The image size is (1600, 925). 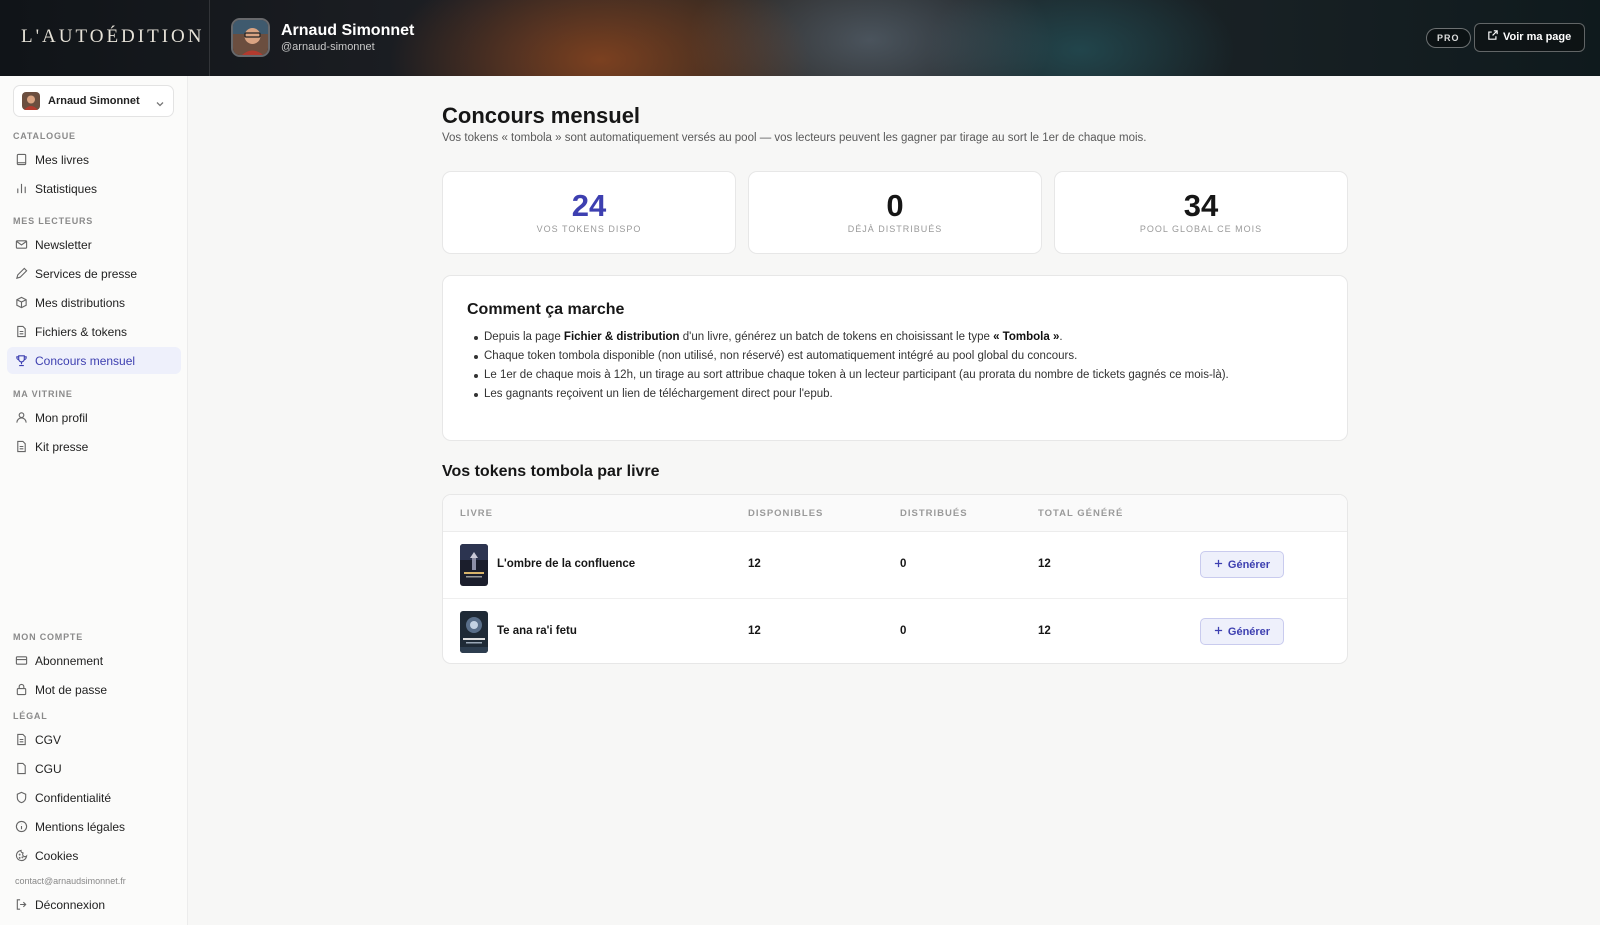 I want to click on stat-card-tokens-dispo: 24 VOS TOKENS DISPO, so click(x=589, y=212).